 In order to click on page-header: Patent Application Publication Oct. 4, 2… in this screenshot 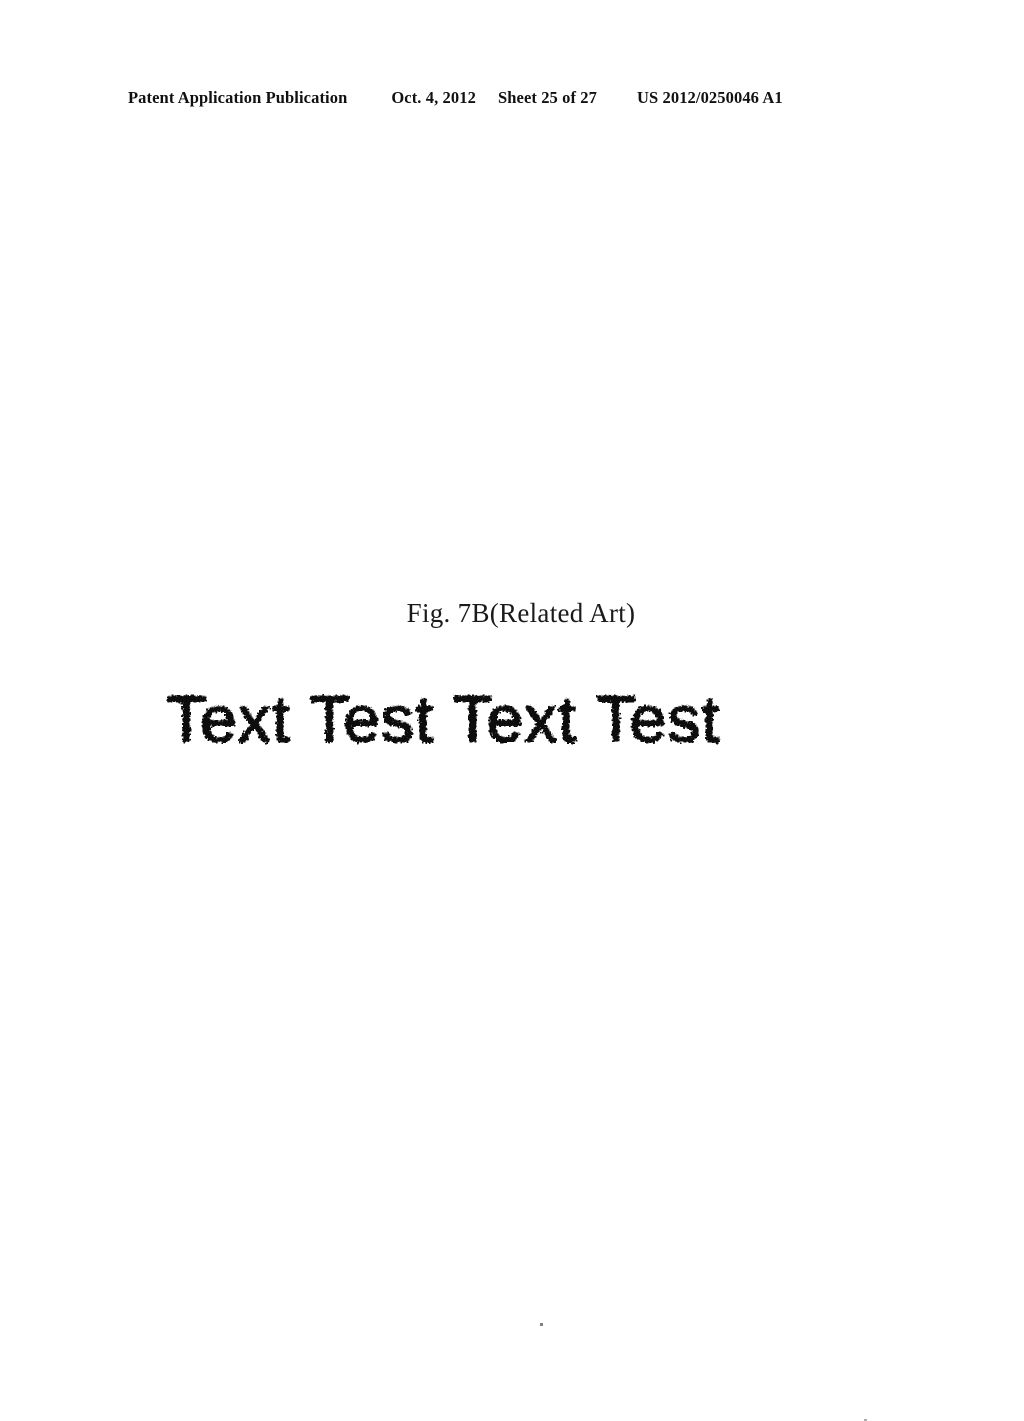, I will do `click(508, 100)`.